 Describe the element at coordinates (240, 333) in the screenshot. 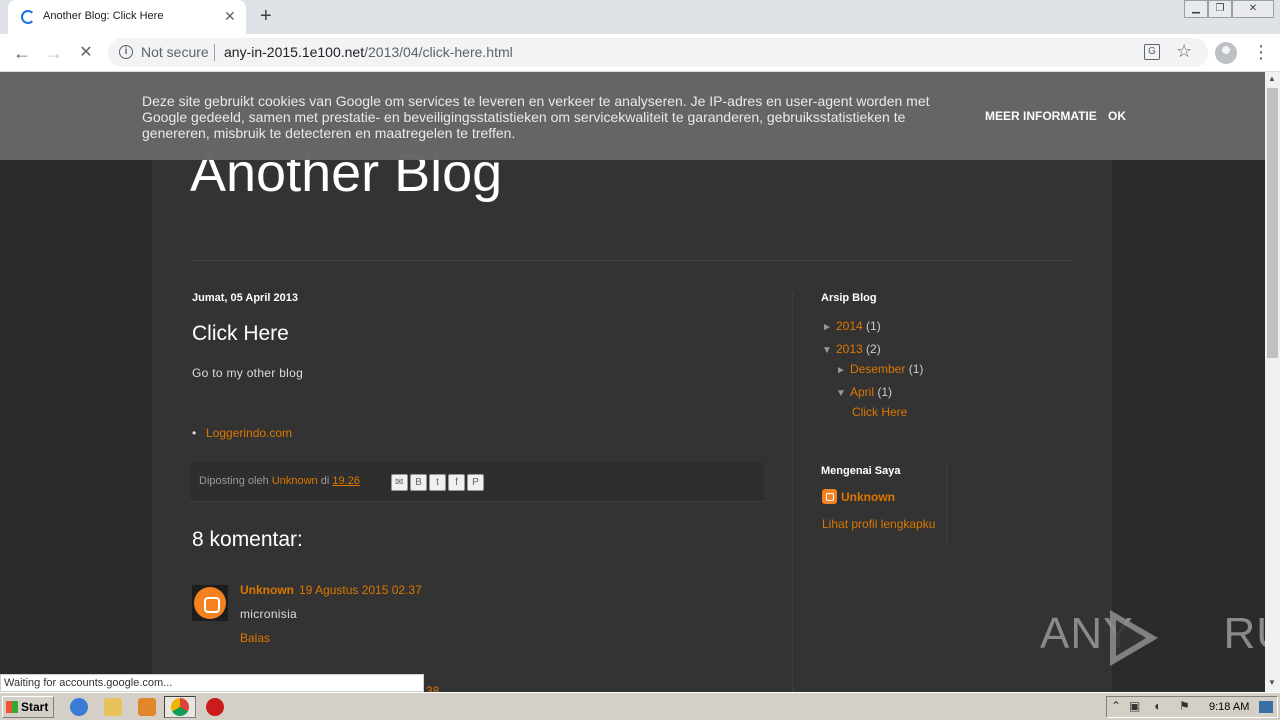

I see `post-title: Click Here` at that location.